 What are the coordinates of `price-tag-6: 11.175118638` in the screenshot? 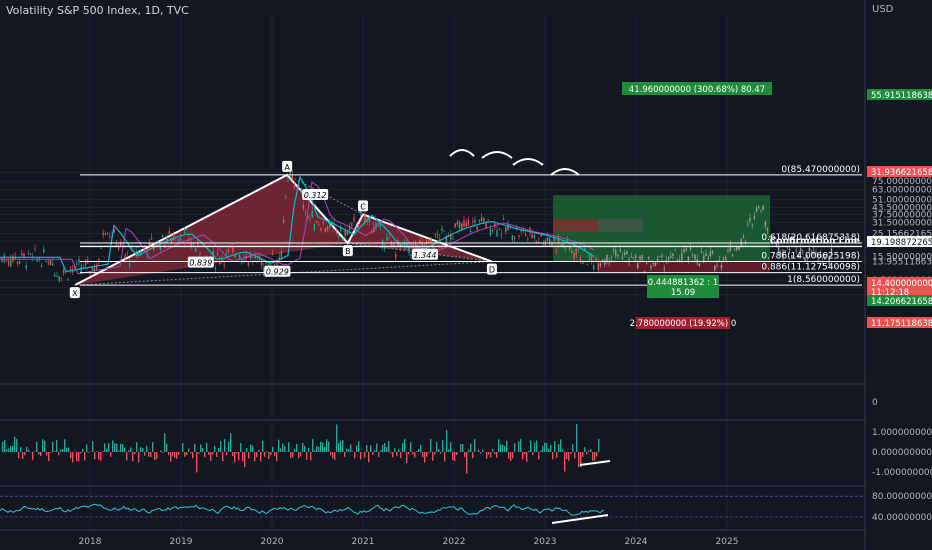 It's located at (901, 324).